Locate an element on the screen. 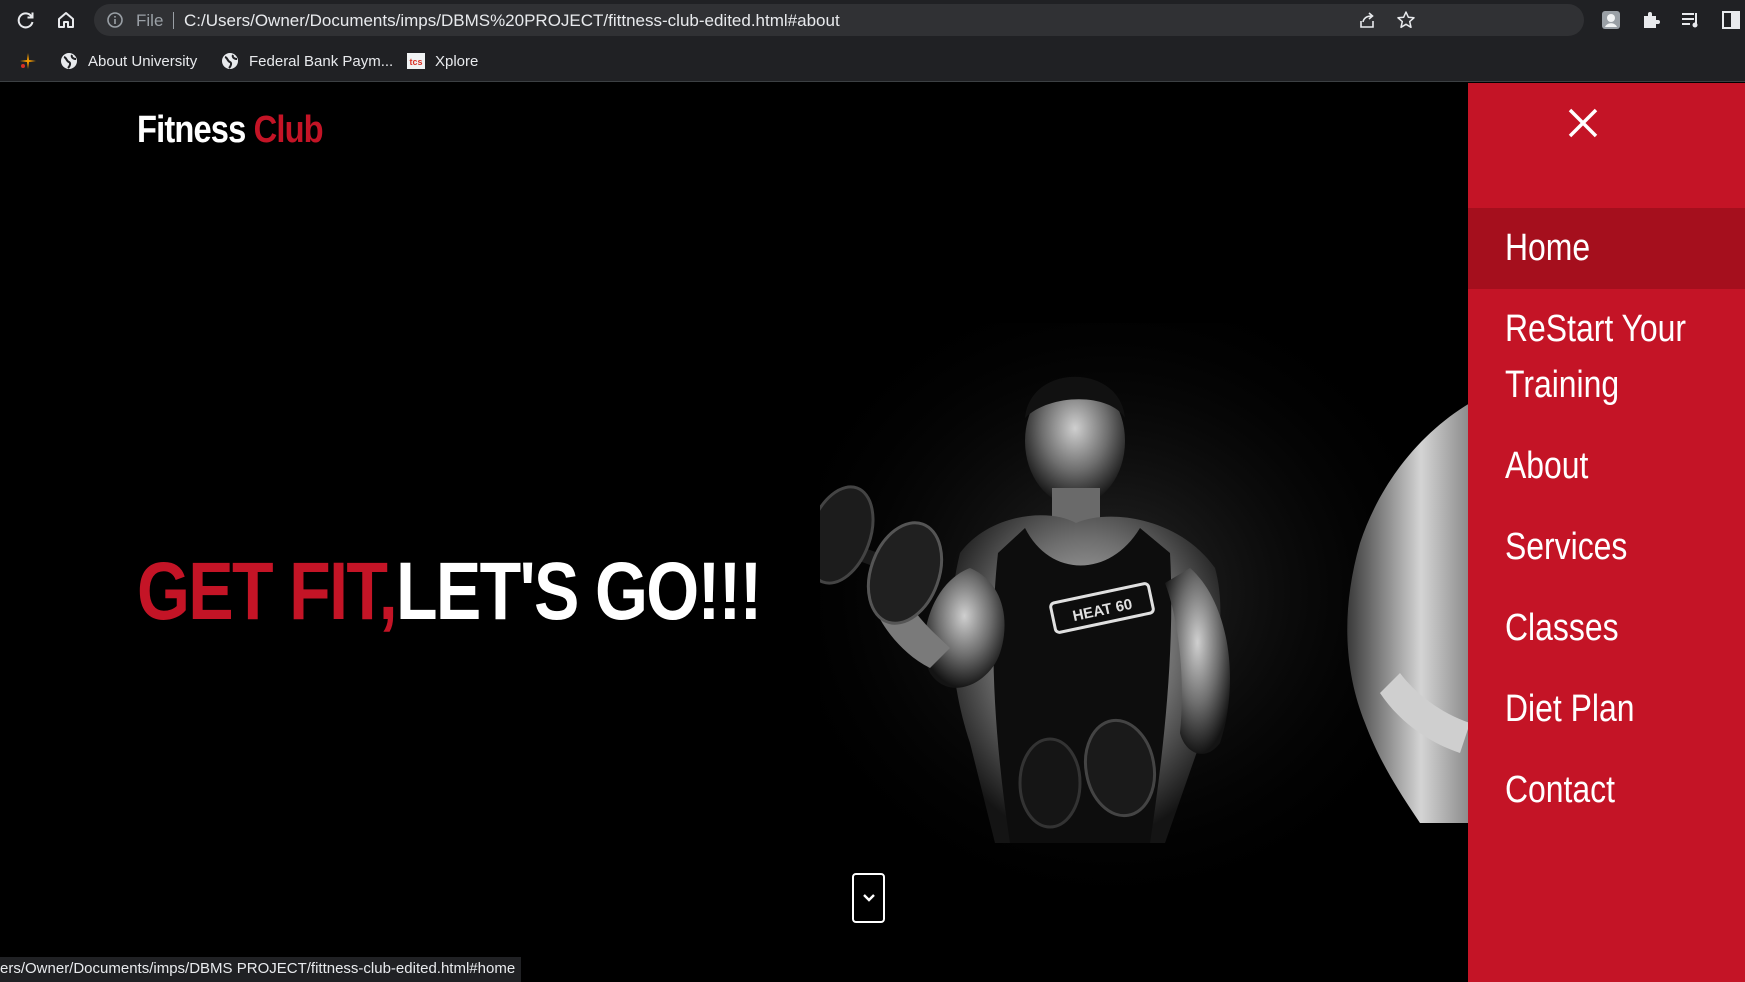 This screenshot has height=982, width=1745. menu-item-about: About is located at coordinates (1606, 466).